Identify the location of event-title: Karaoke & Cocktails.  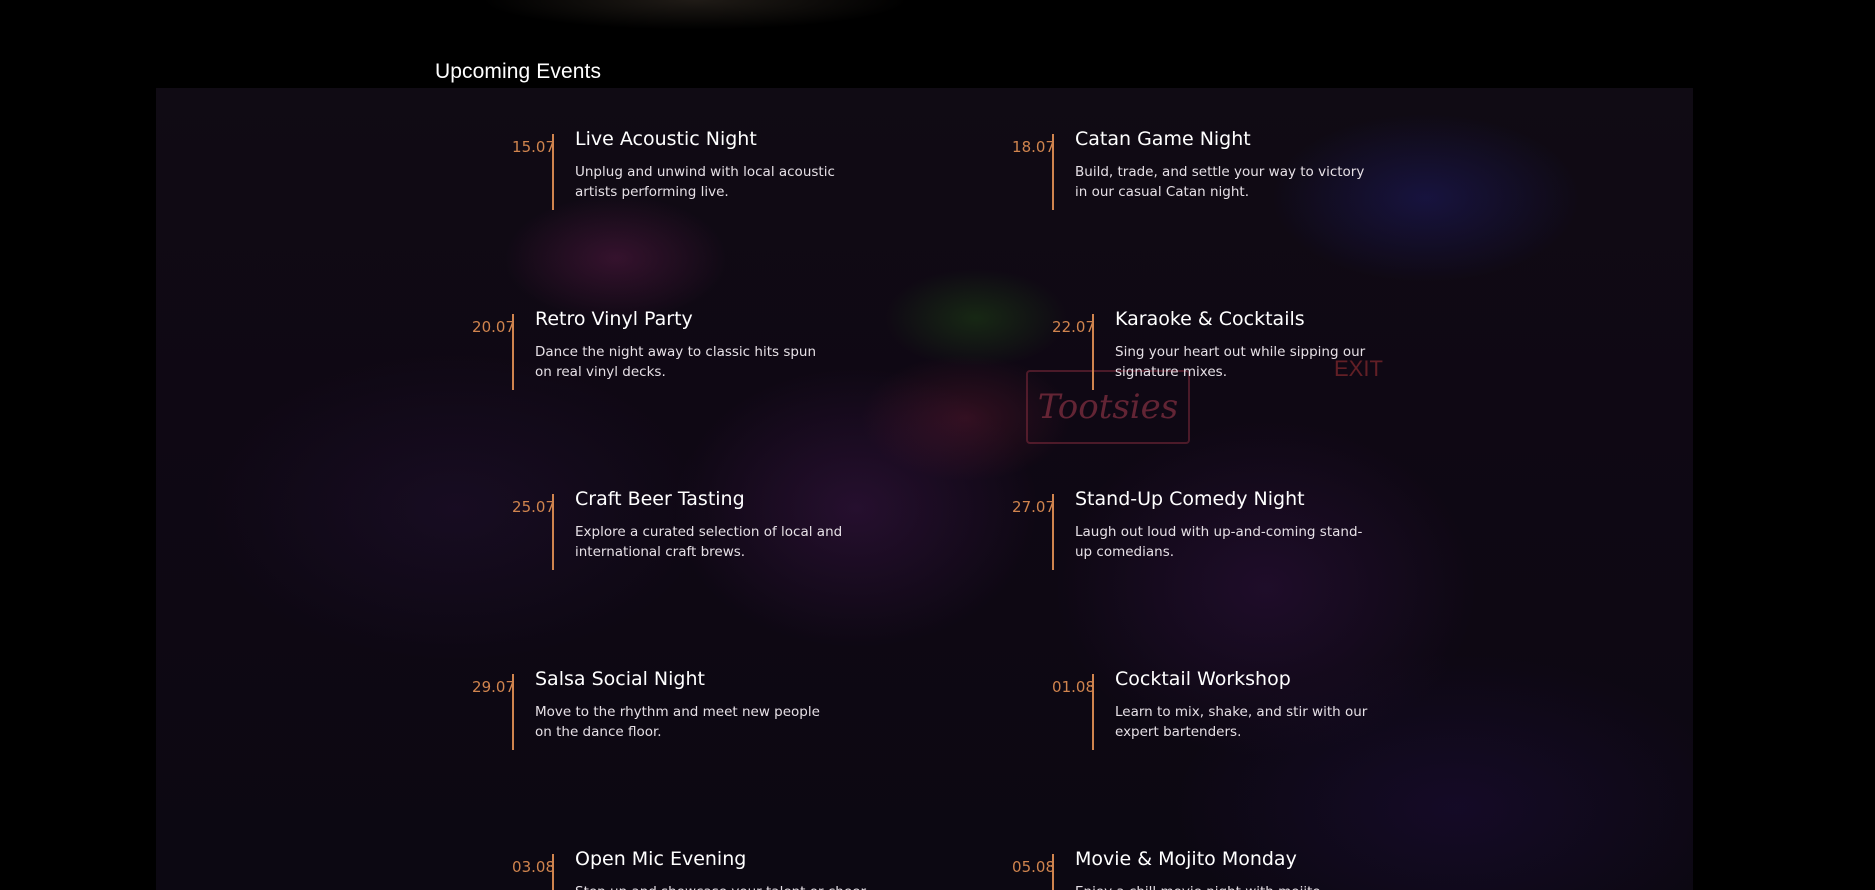
(1262, 319).